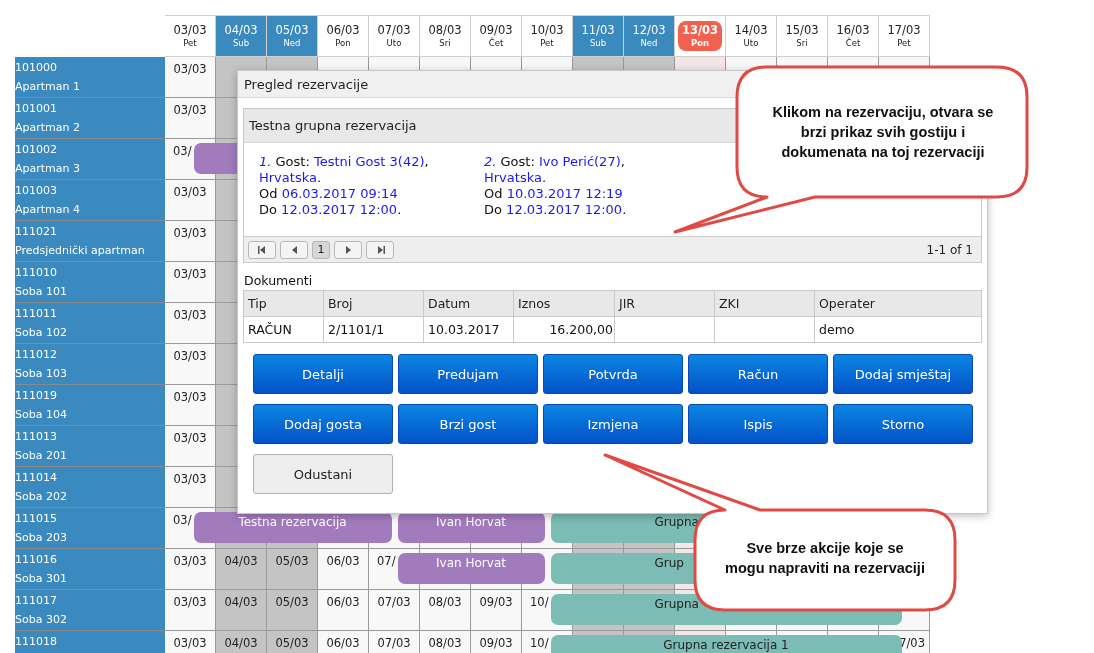  Describe the element at coordinates (394, 30) in the screenshot. I see `day-date: 07/03` at that location.